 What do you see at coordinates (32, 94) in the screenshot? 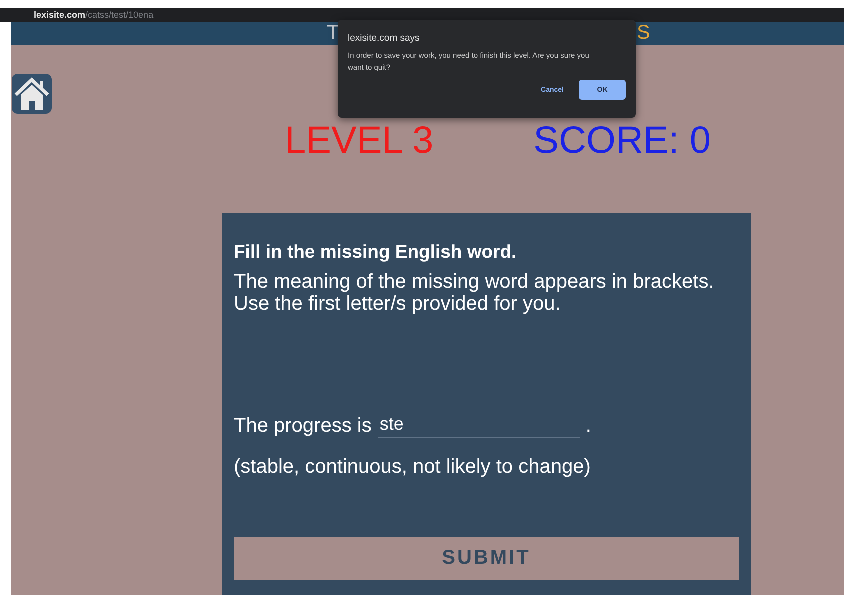
I see `home-icon` at bounding box center [32, 94].